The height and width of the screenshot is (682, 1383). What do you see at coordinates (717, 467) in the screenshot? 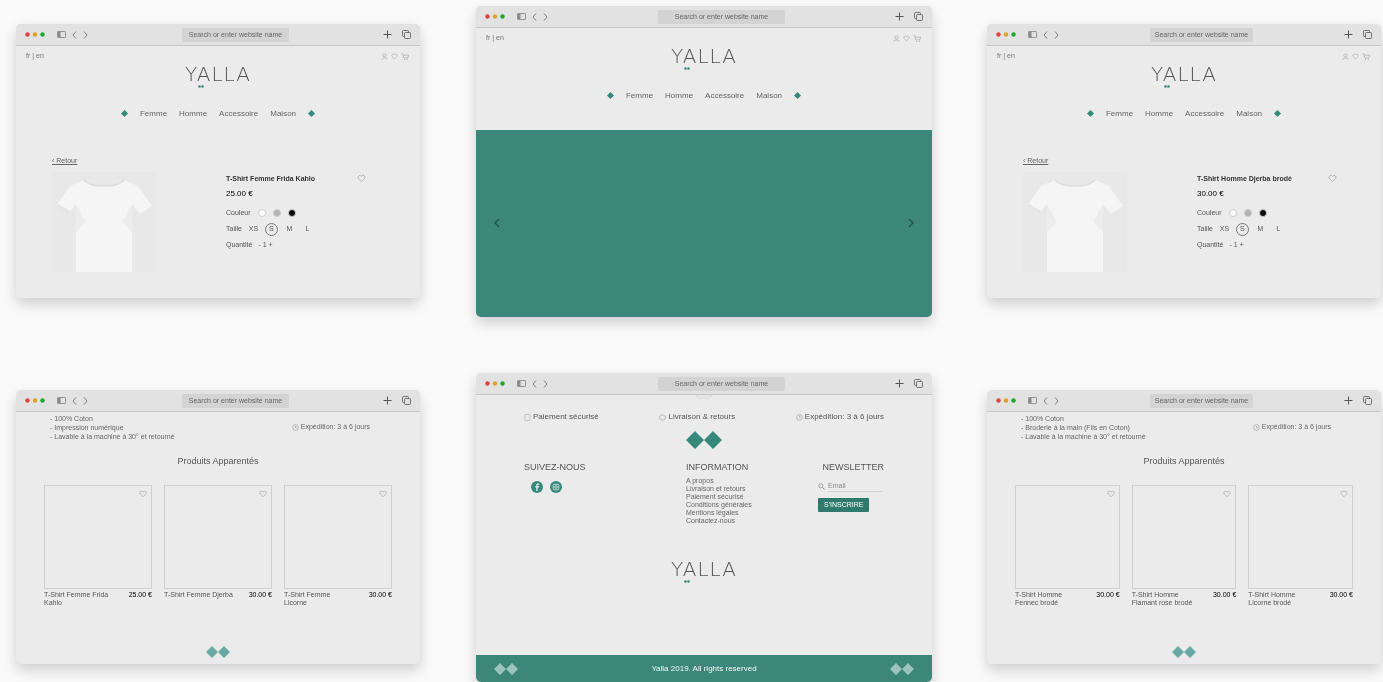
I see `column-heading: INFORMATION` at bounding box center [717, 467].